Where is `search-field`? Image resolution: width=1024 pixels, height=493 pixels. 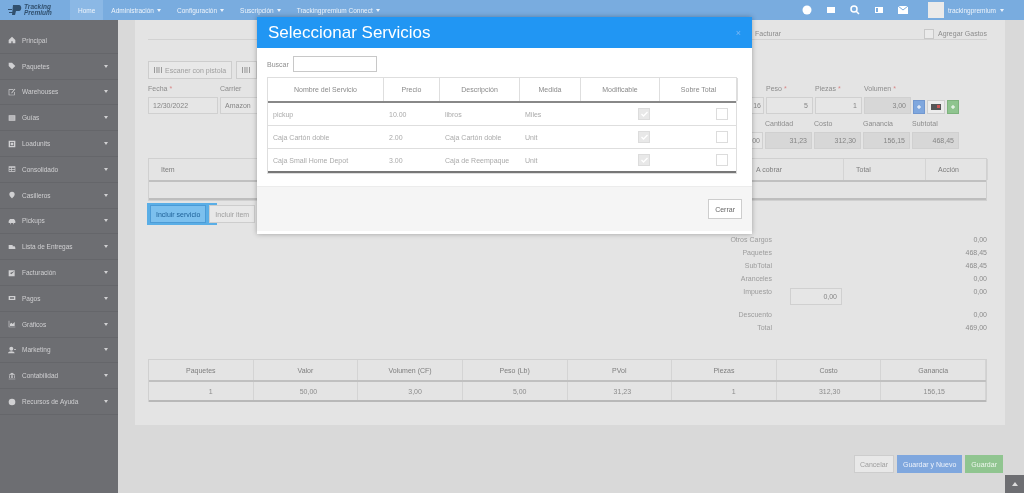 search-field is located at coordinates (334, 64).